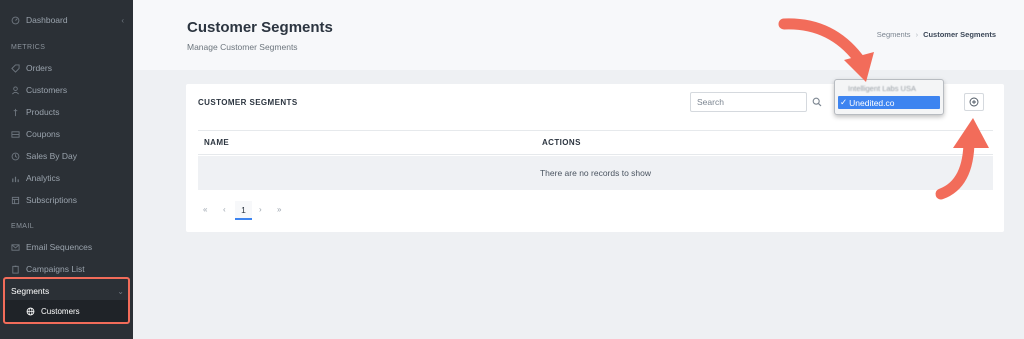 The height and width of the screenshot is (339, 1024). What do you see at coordinates (917, 34) in the screenshot?
I see `chevron-right-icon: ›` at bounding box center [917, 34].